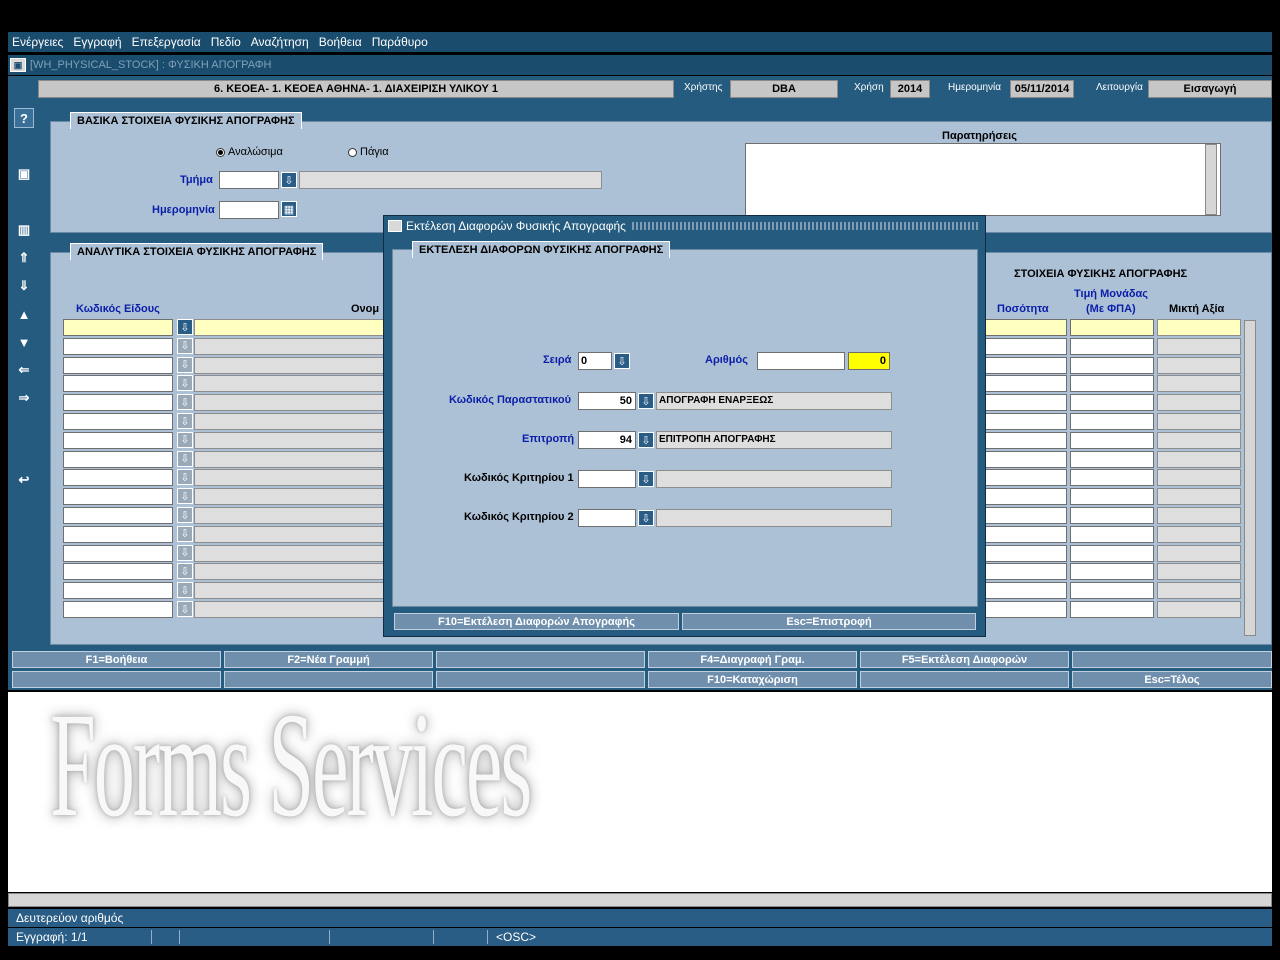  Describe the element at coordinates (1172, 679) in the screenshot. I see `fkey-exit: Esc=Τέλος` at that location.